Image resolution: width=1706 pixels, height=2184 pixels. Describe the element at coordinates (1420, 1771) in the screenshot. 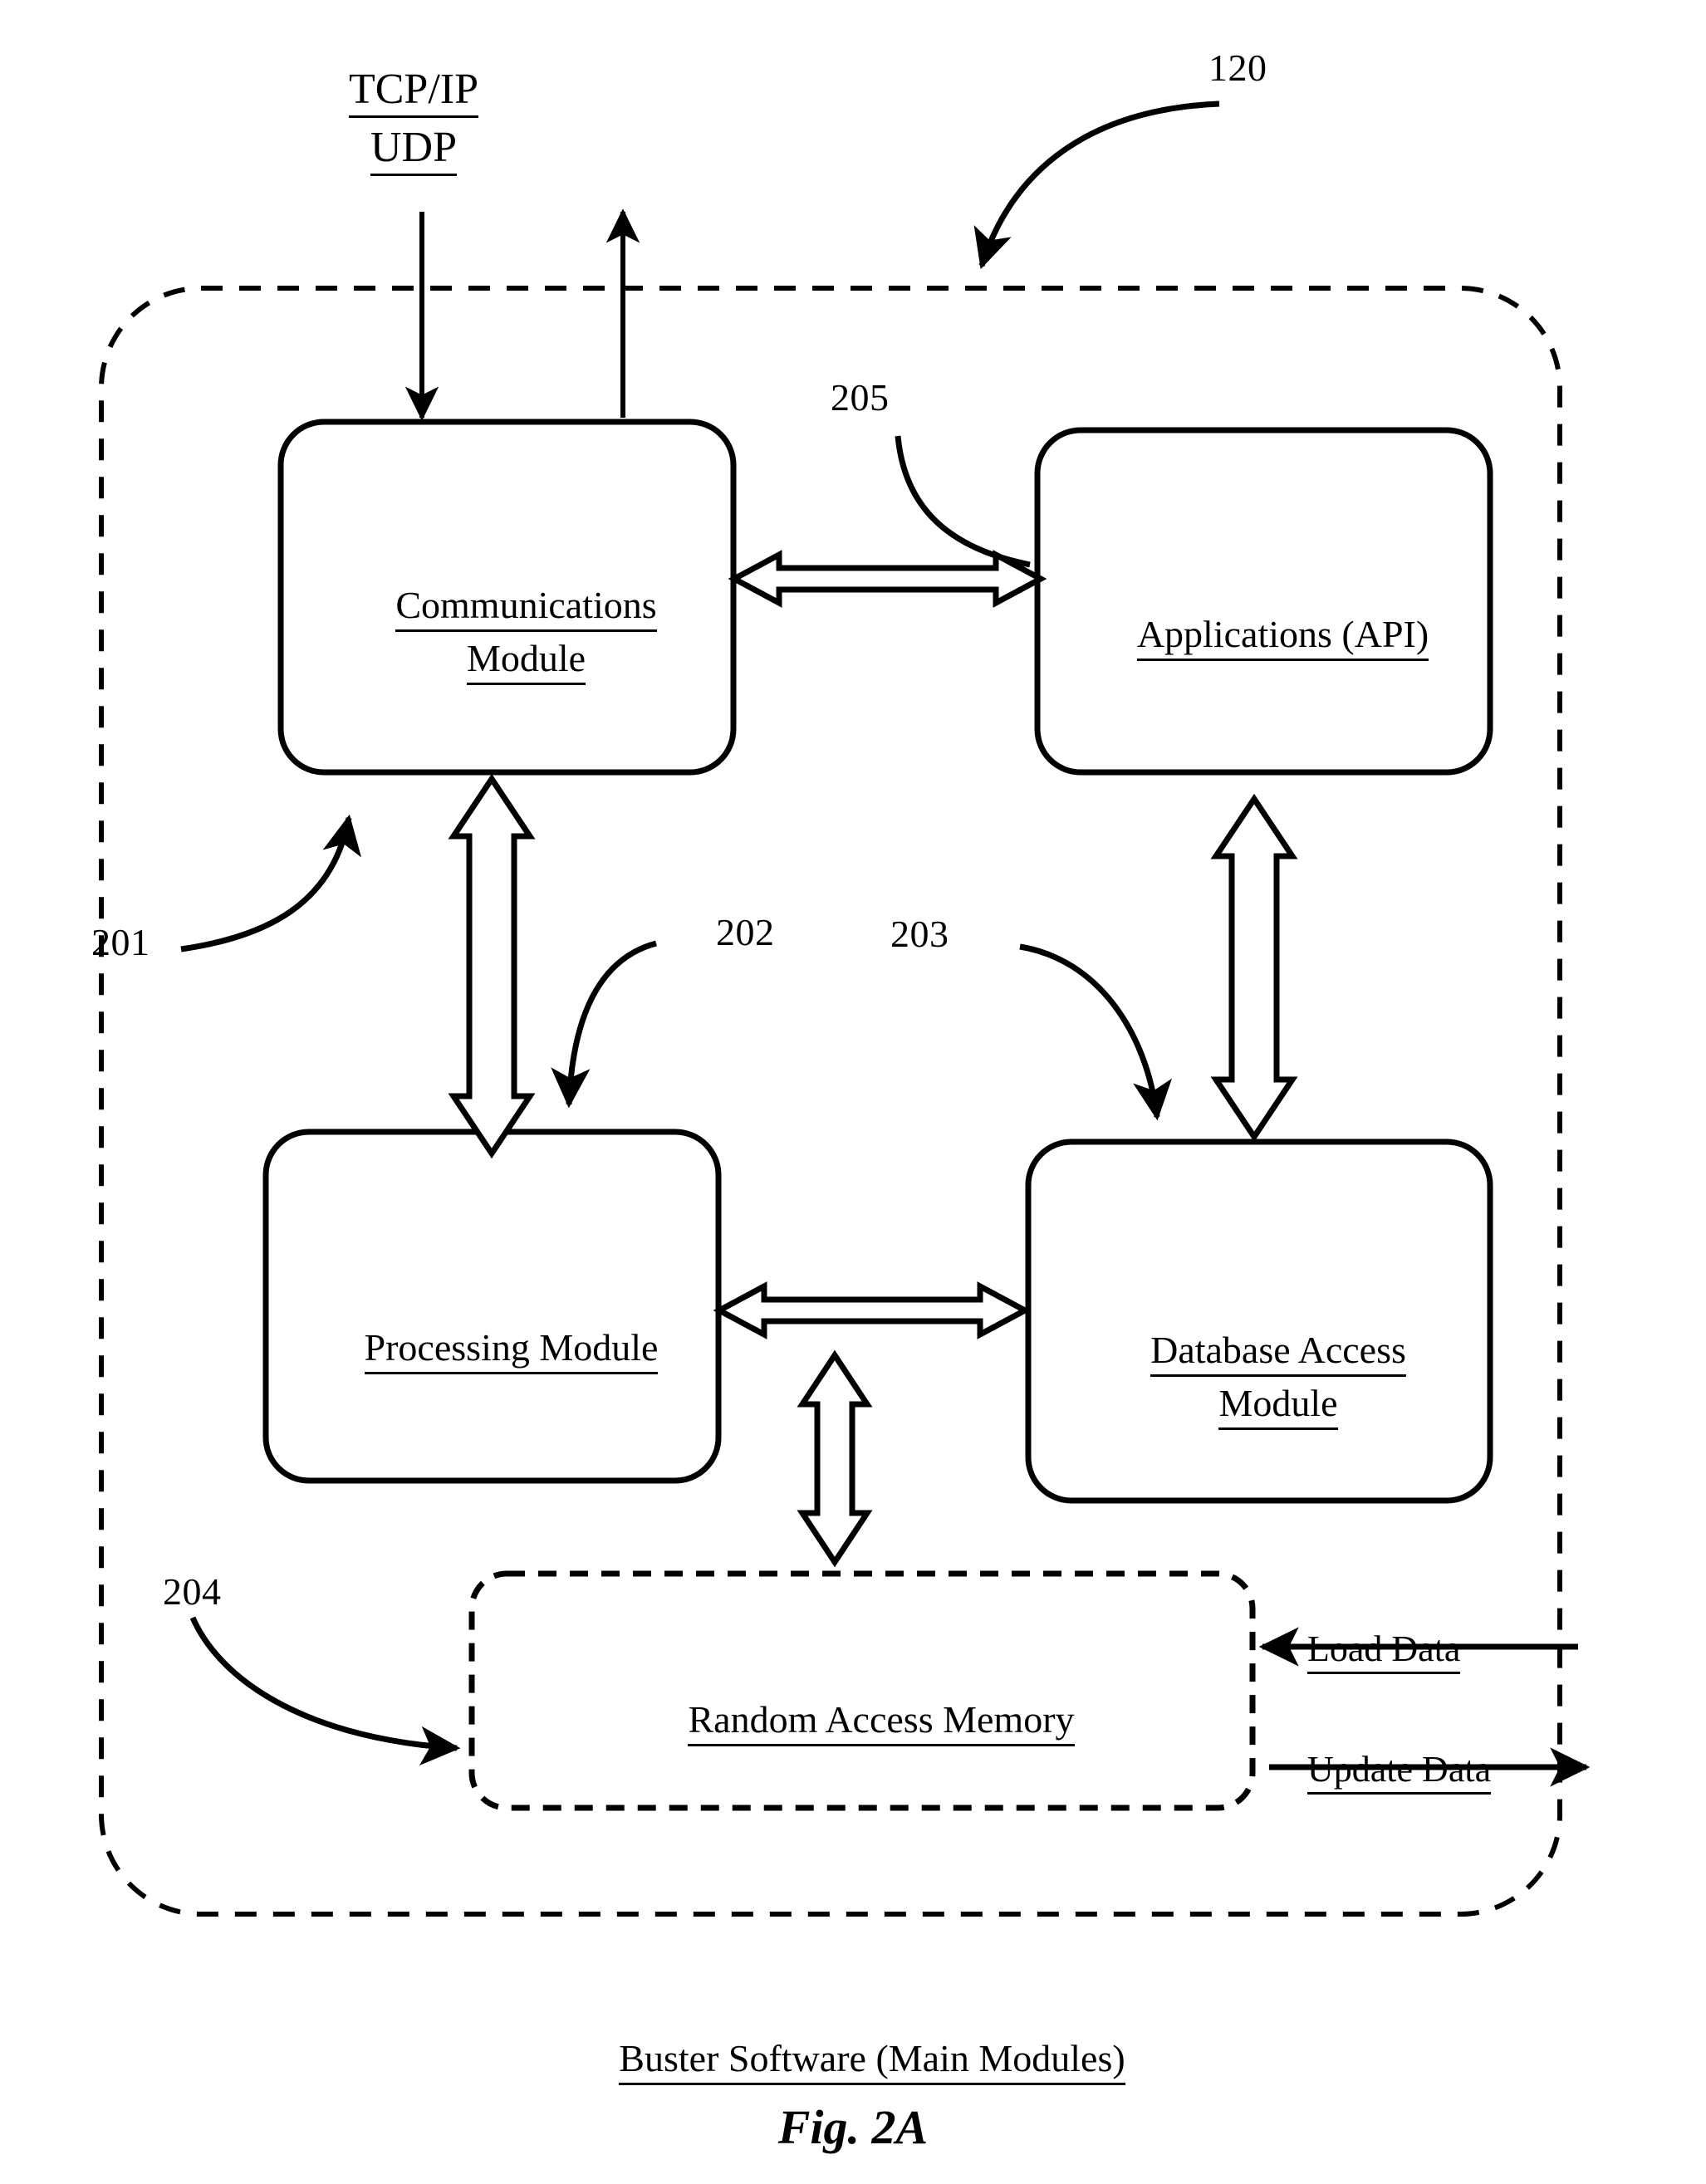

I see `update-data-label: Update Data` at that location.